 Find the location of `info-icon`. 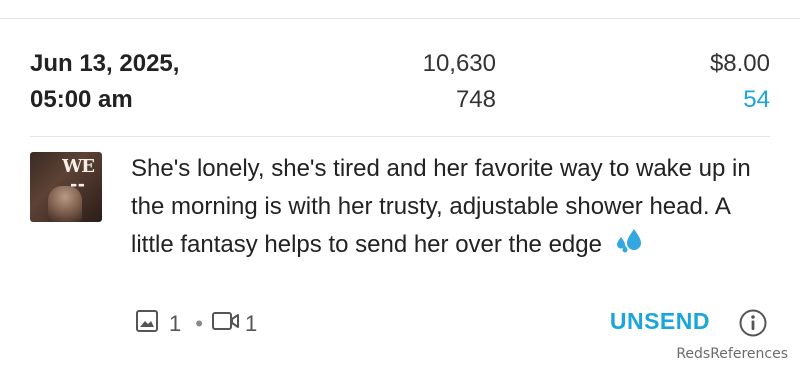

info-icon is located at coordinates (753, 323).